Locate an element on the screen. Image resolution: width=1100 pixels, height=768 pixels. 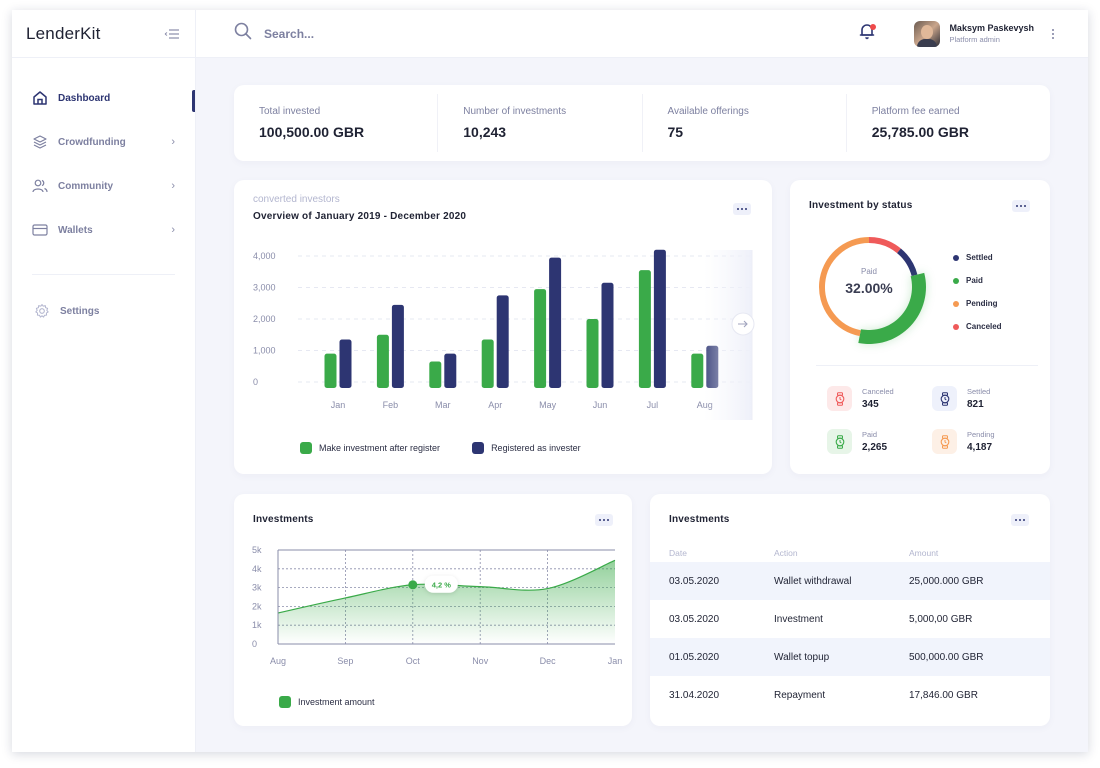
notifications-button is located at coordinates (867, 34).